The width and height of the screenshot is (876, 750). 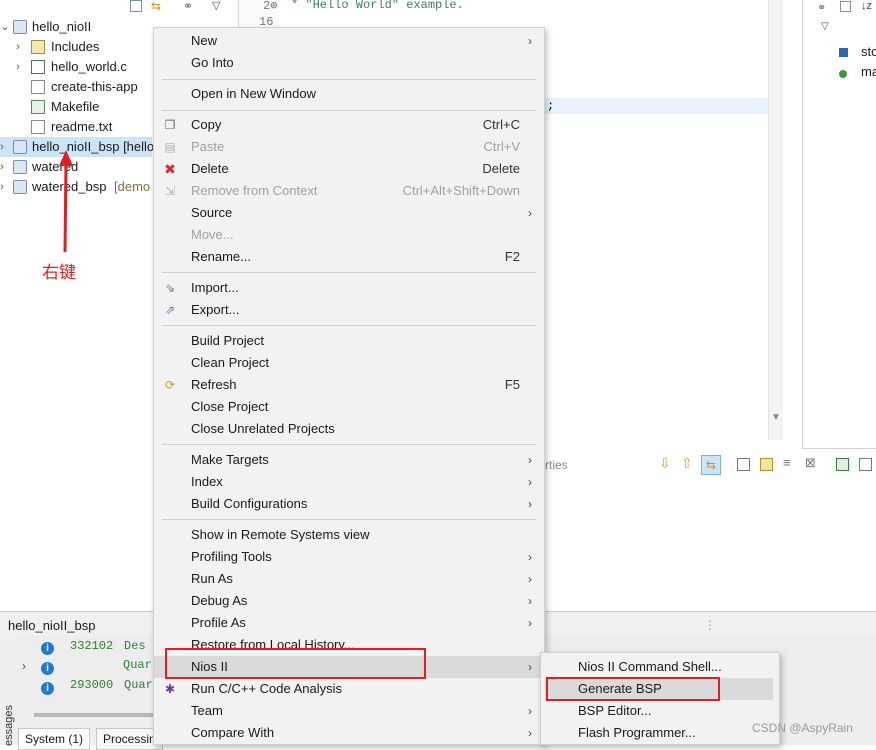 What do you see at coordinates (787, 462) in the screenshot?
I see `list-icon: ≡` at bounding box center [787, 462].